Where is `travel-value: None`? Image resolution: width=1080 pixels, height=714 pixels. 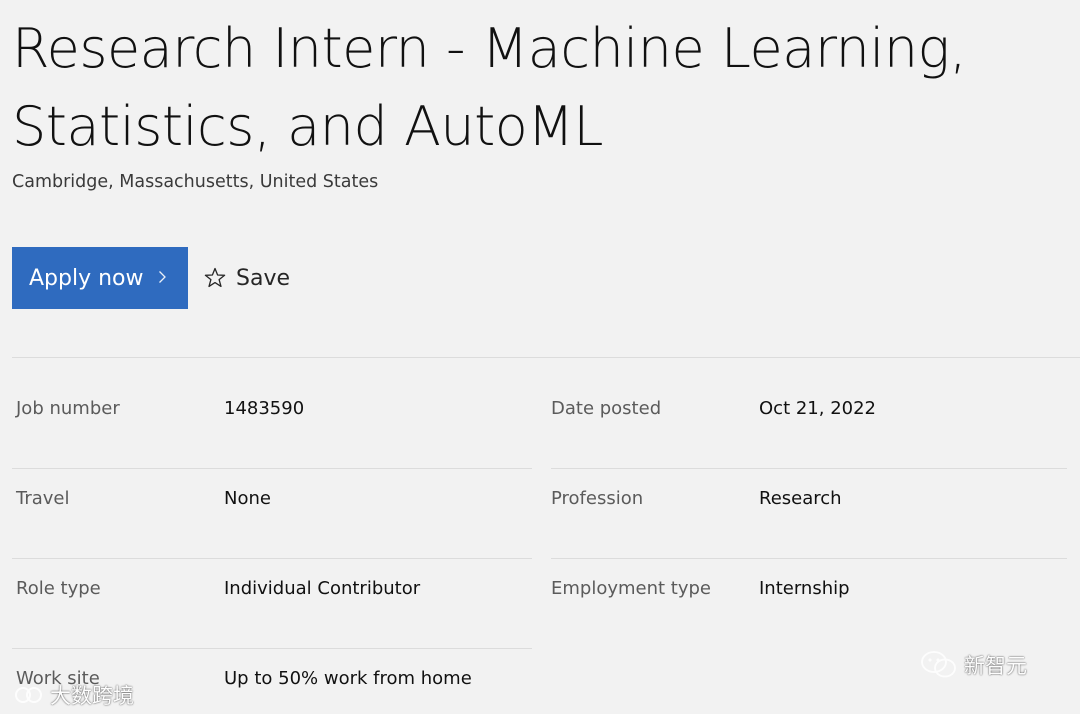 travel-value: None is located at coordinates (247, 498).